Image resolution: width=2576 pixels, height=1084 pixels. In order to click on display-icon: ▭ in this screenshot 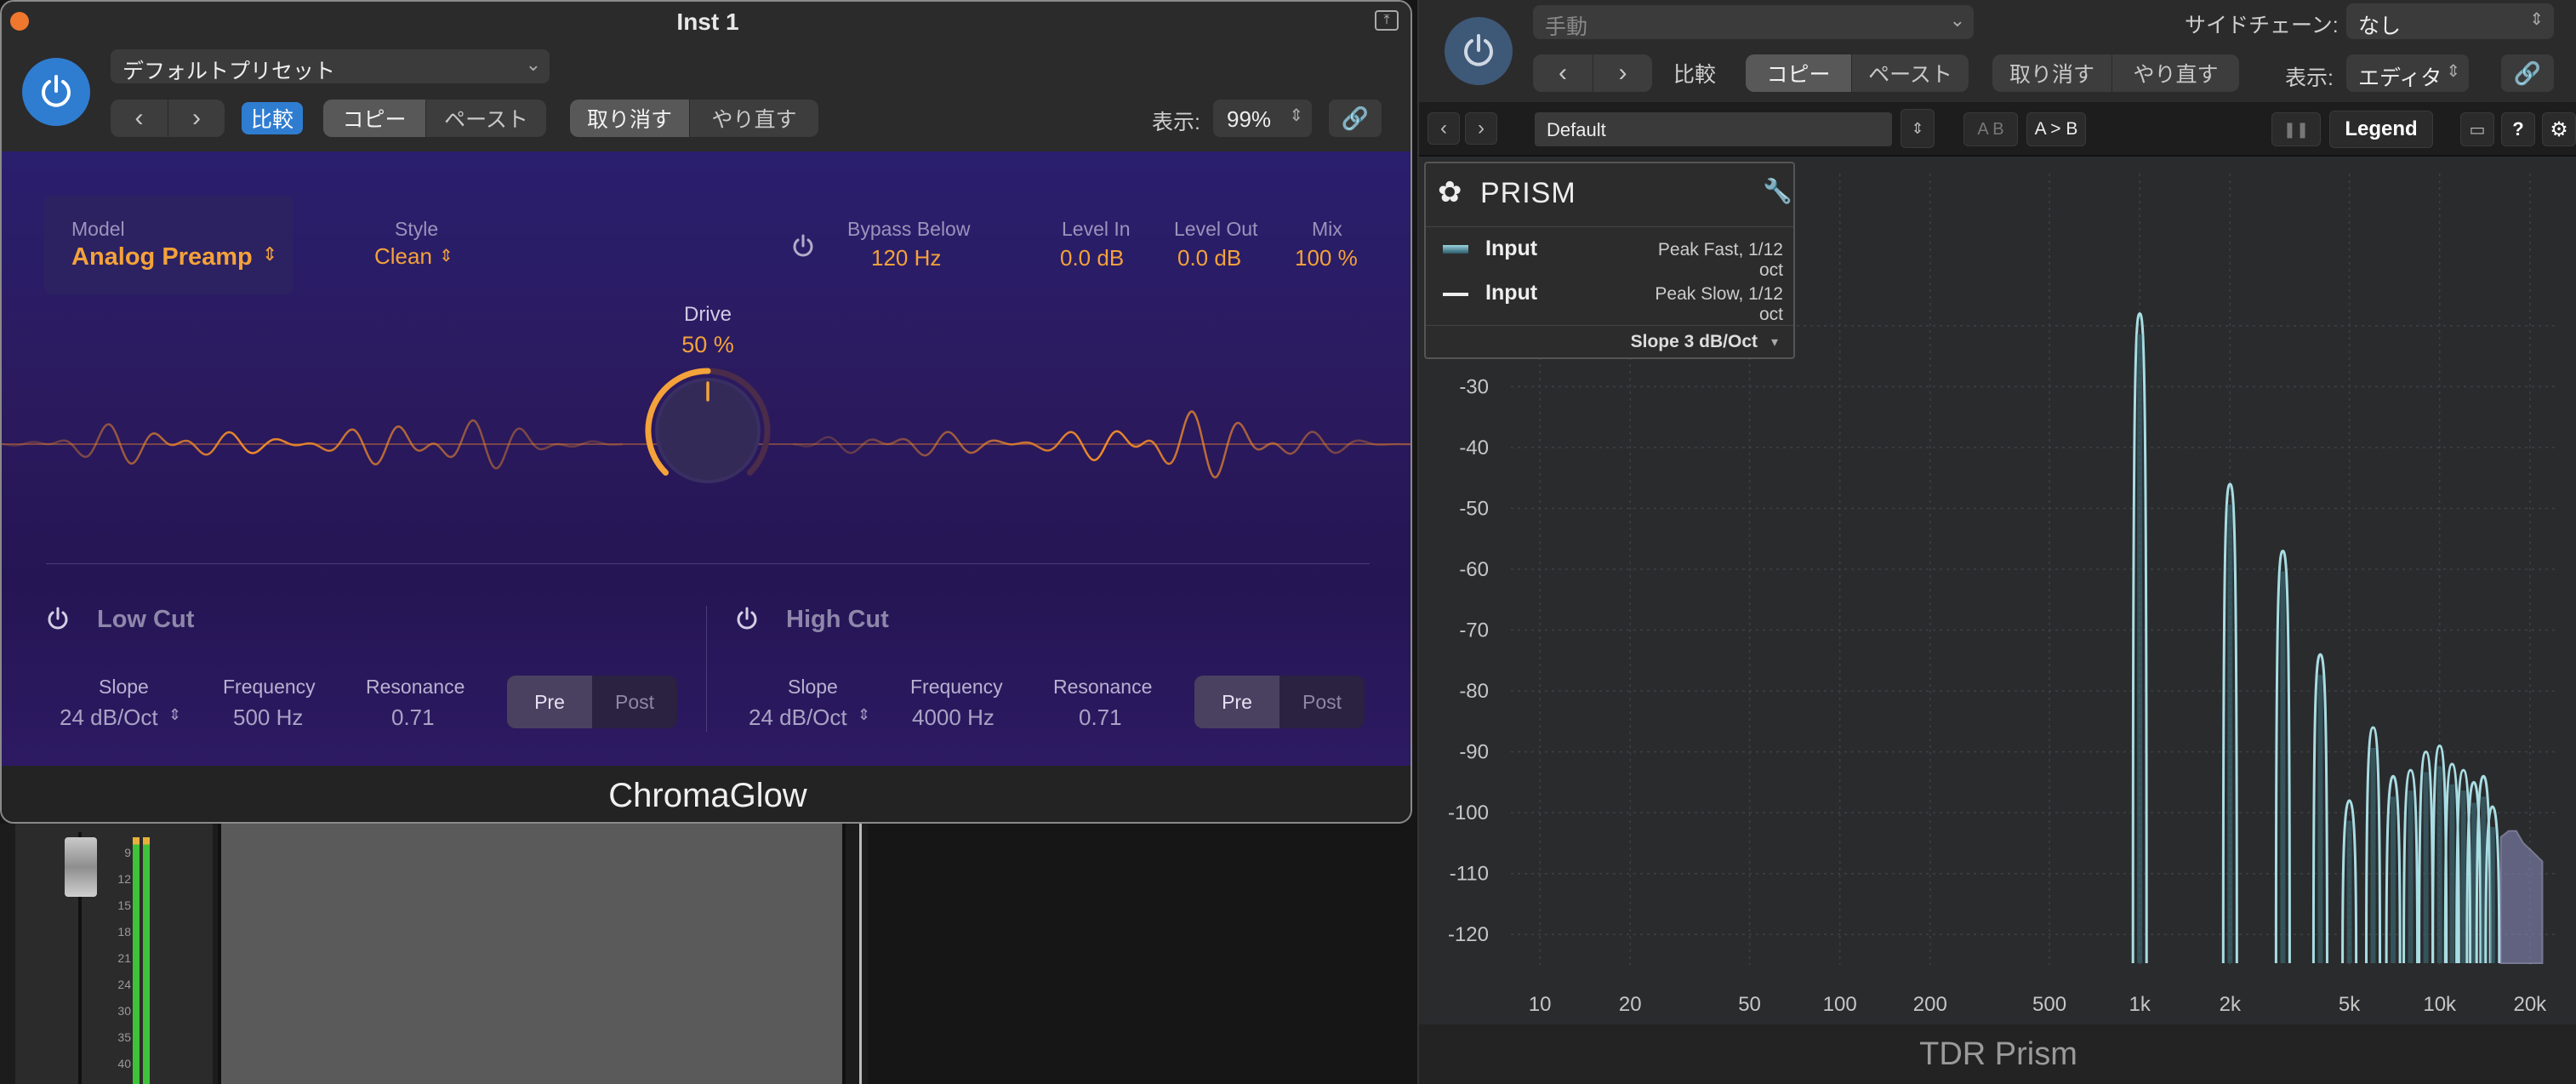, I will do `click(2477, 129)`.